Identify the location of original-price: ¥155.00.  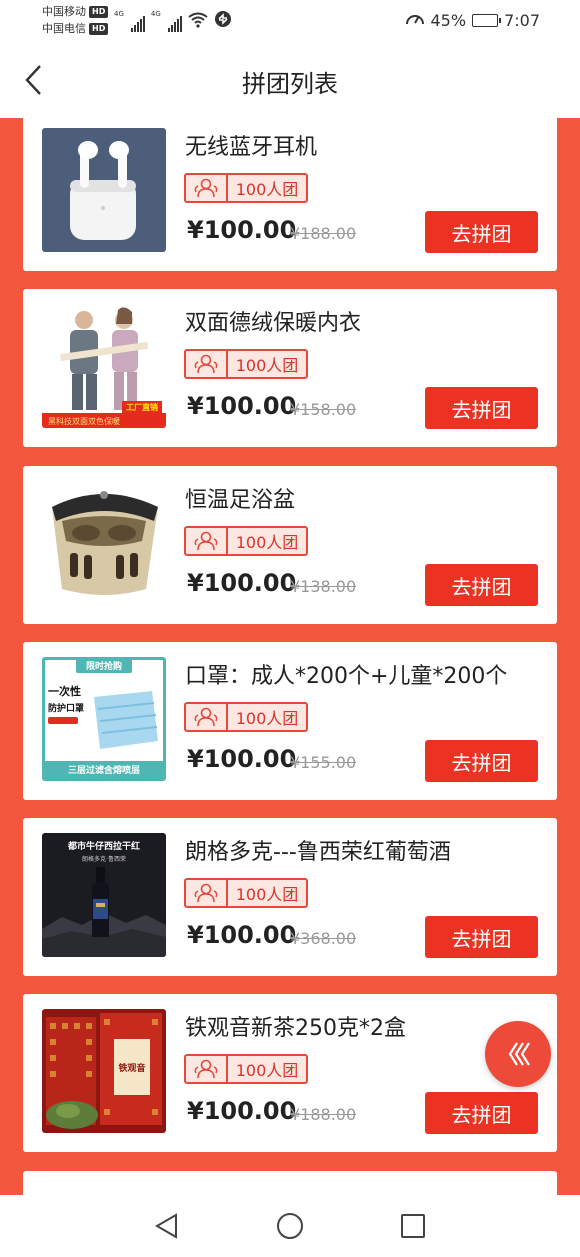
(323, 762).